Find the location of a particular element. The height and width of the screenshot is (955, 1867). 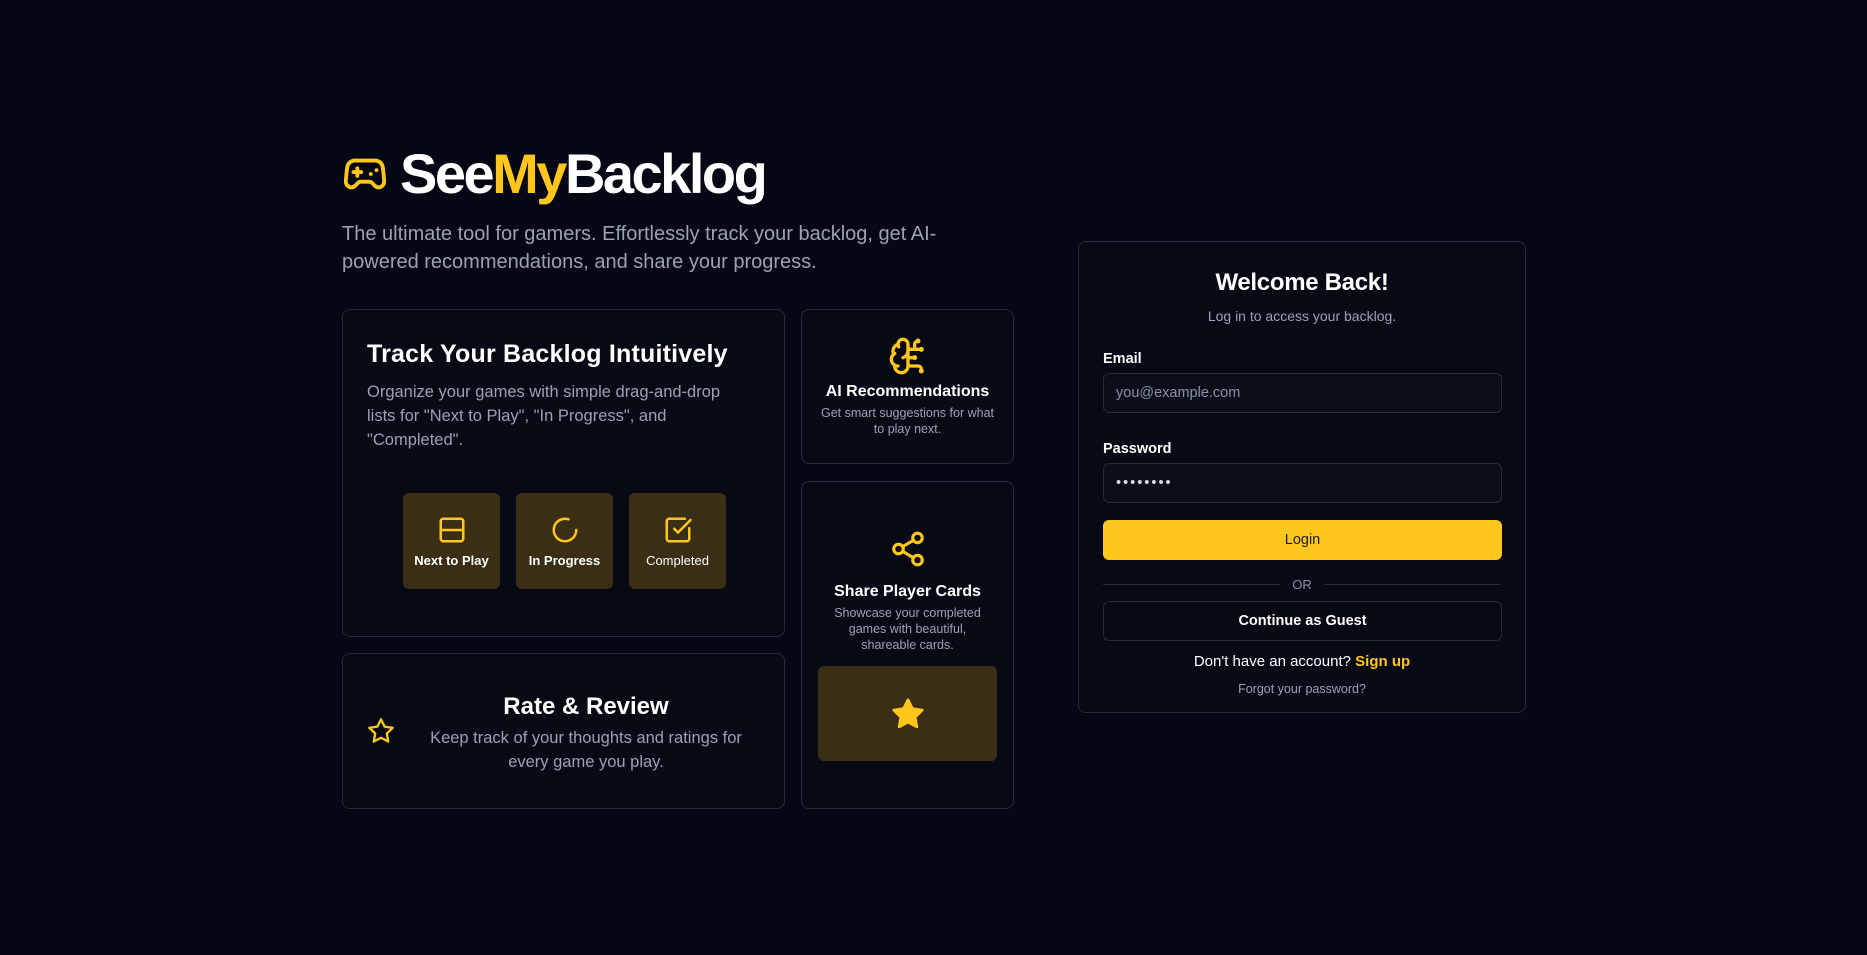

check-square-icon is located at coordinates (678, 530).